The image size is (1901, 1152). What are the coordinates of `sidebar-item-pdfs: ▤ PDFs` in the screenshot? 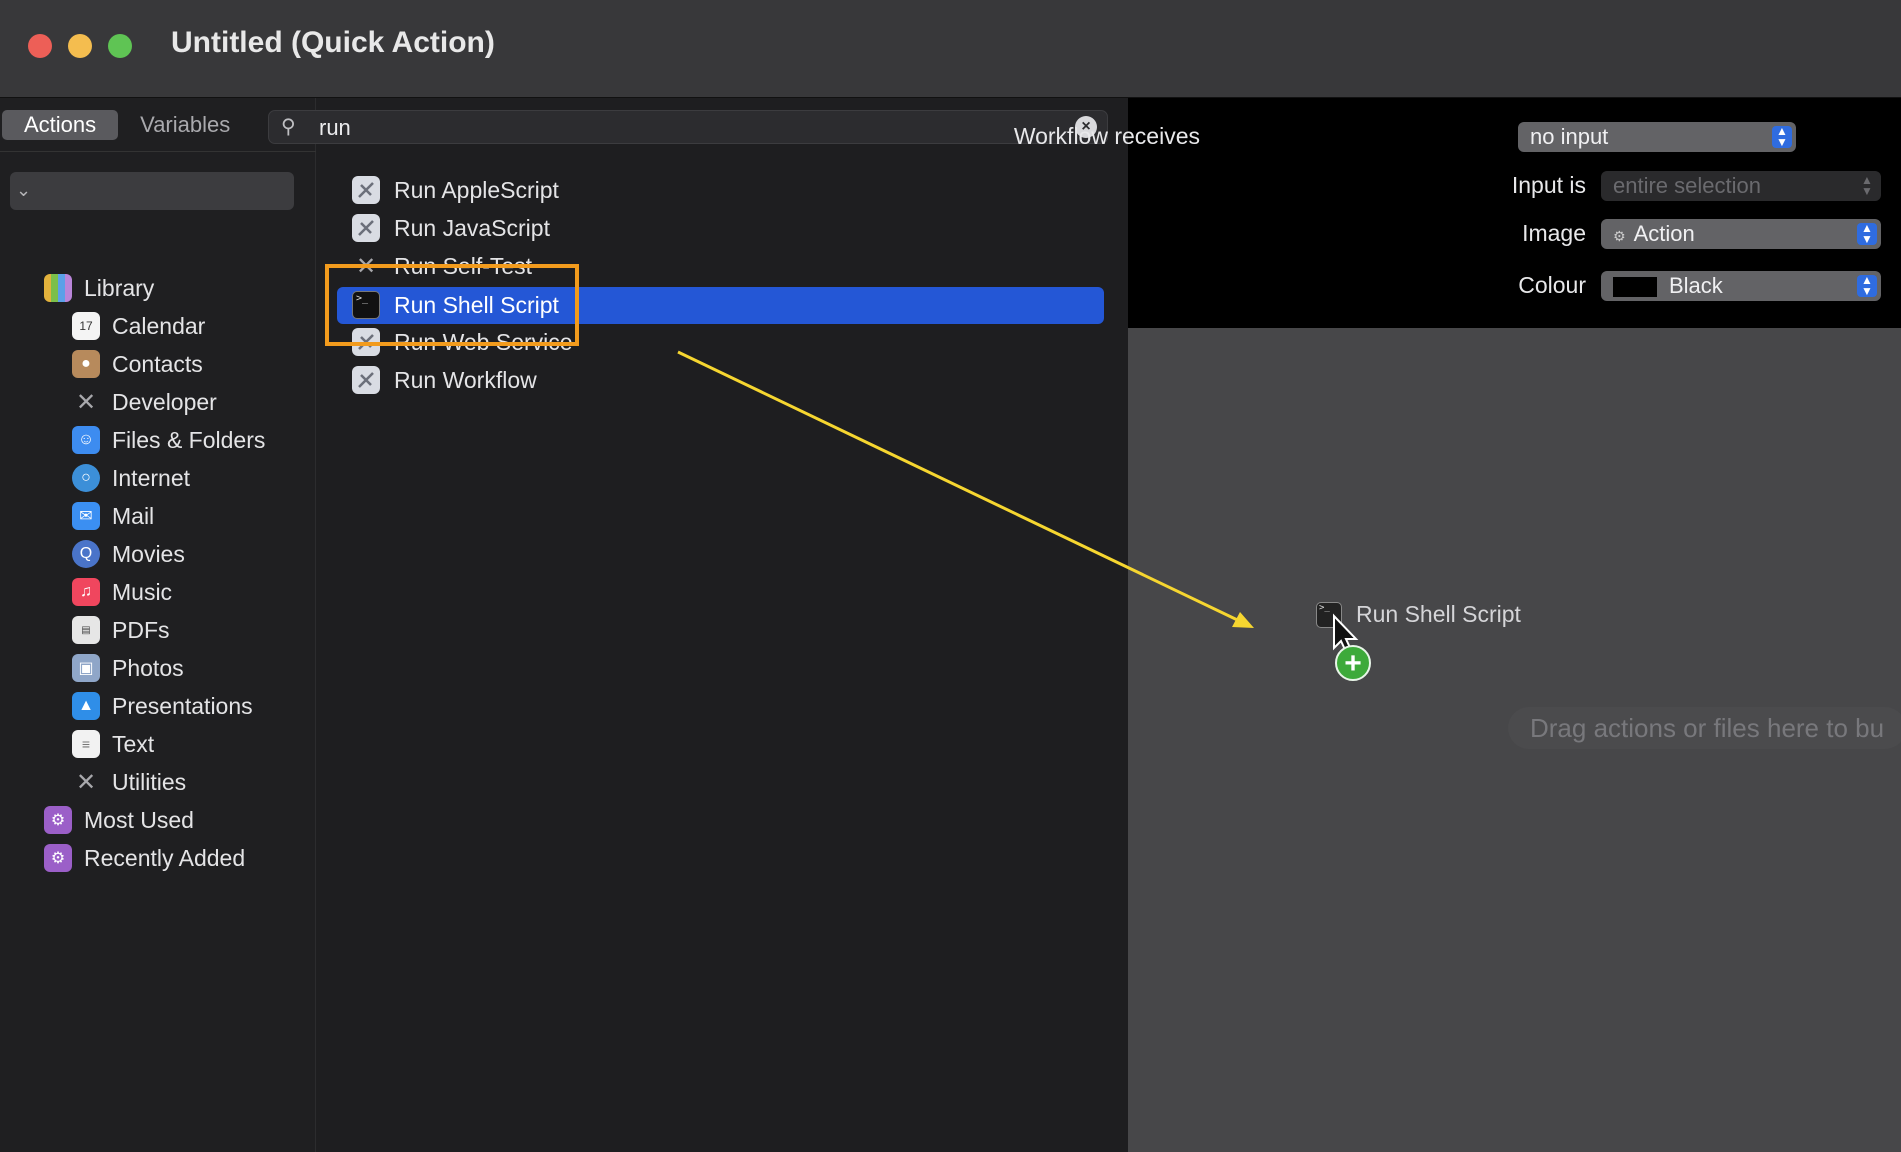 It's located at (121, 630).